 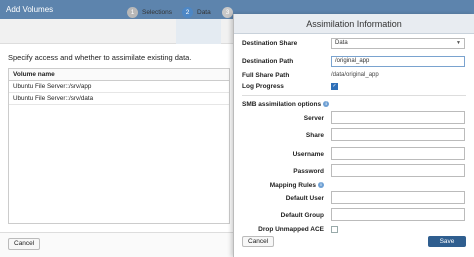 I want to click on divider, so click(x=354, y=95).